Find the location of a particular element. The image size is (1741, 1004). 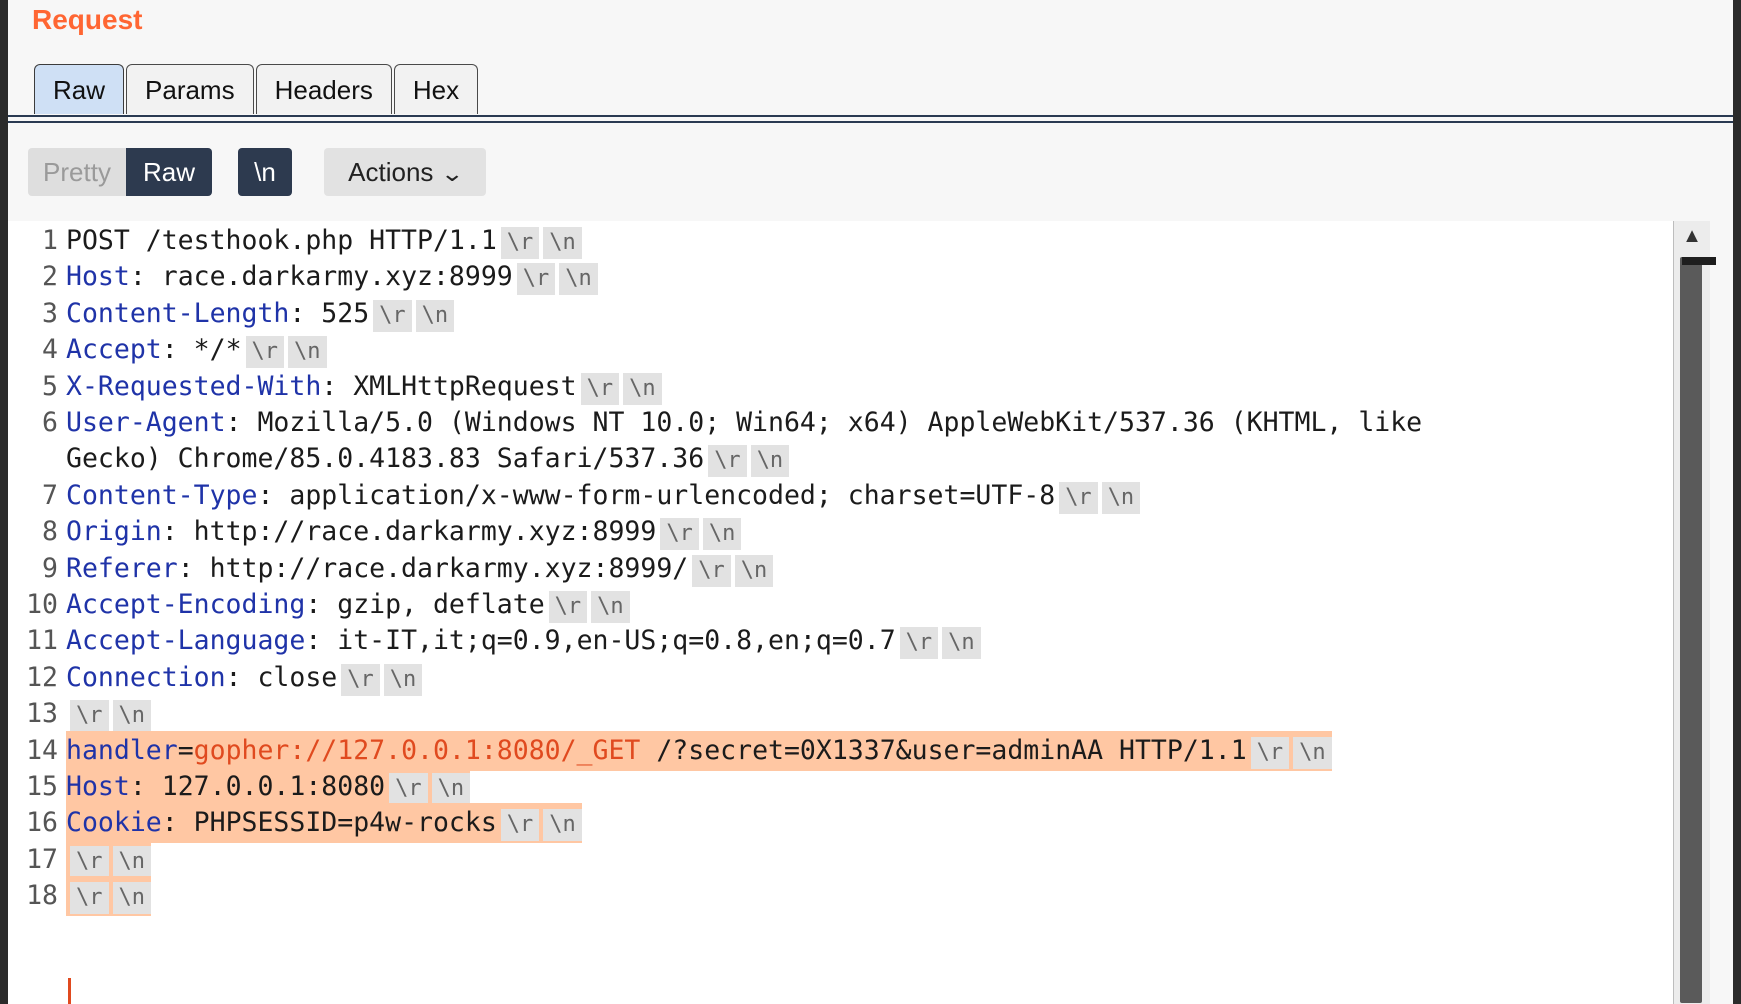

header-name: Origin is located at coordinates (114, 532).